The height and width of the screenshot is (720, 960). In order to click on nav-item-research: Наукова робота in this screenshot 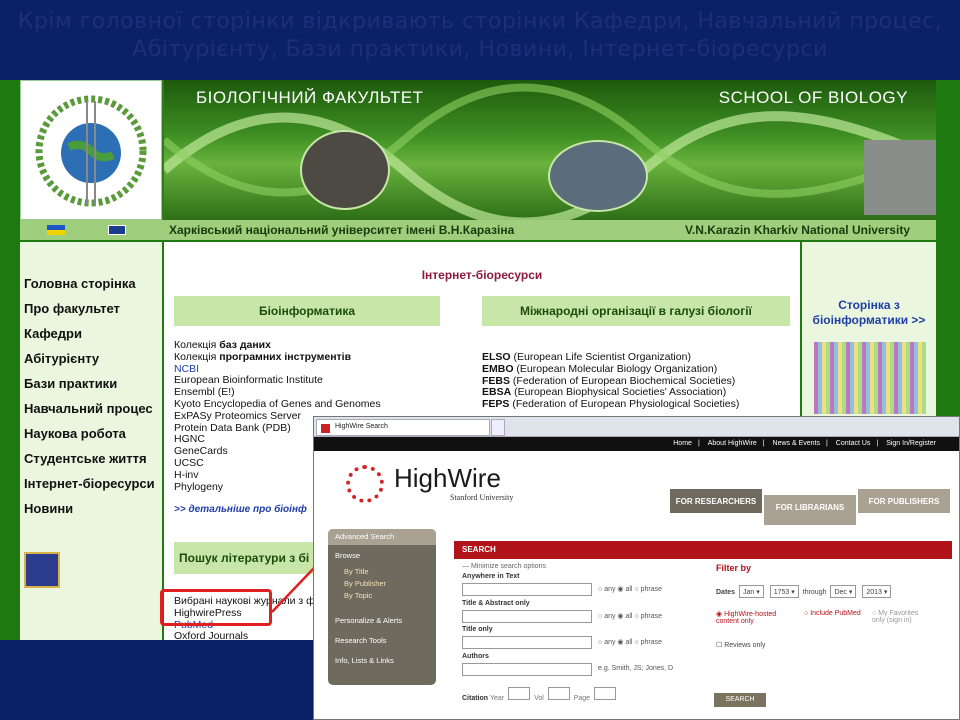, I will do `click(91, 438)`.